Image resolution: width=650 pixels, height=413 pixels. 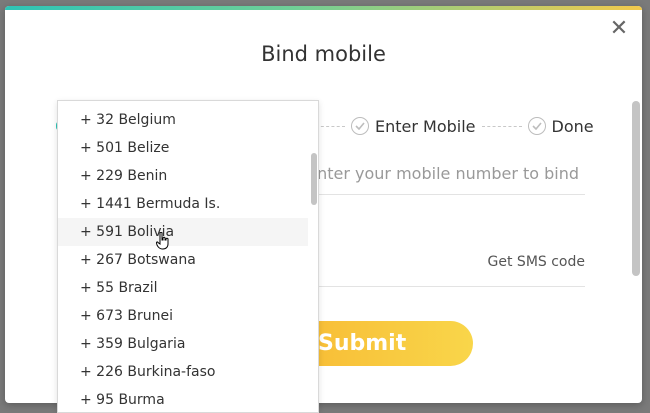 What do you see at coordinates (183, 288) in the screenshot?
I see `country-option: + 55 Brazil` at bounding box center [183, 288].